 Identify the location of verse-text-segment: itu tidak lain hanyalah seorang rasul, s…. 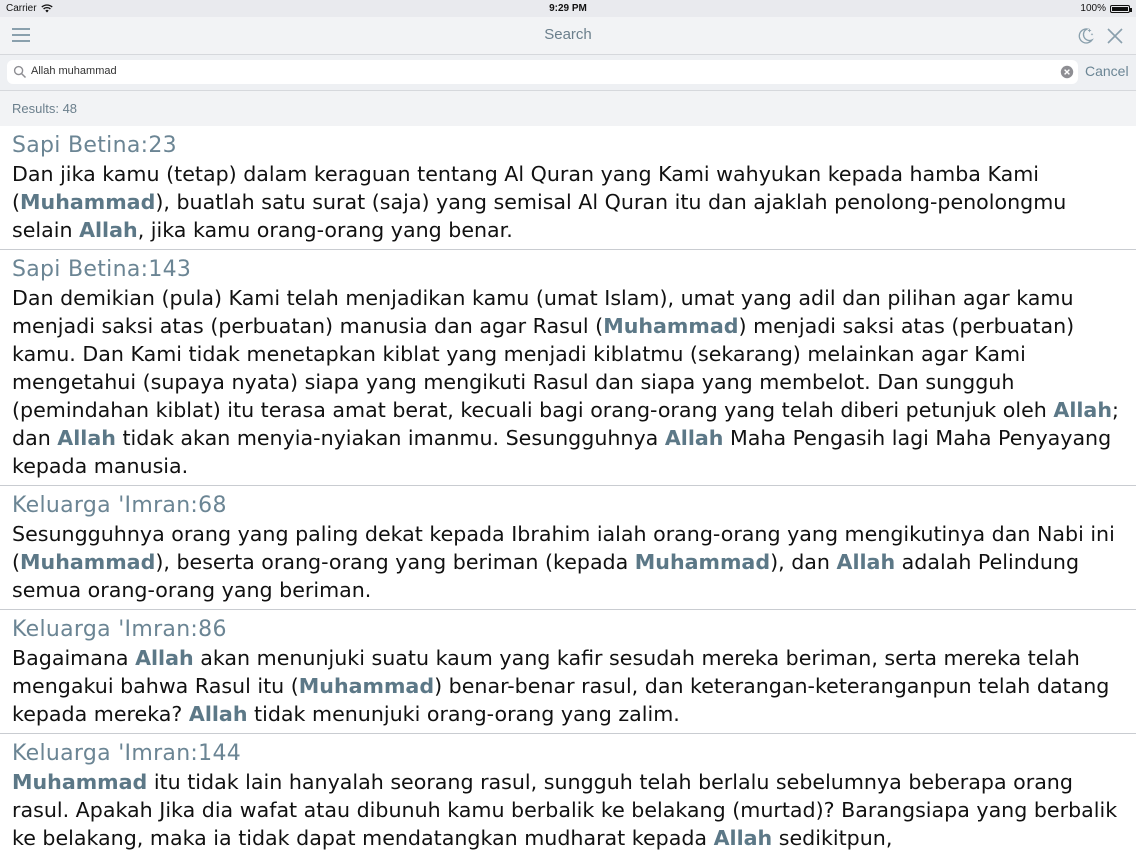
(565, 810).